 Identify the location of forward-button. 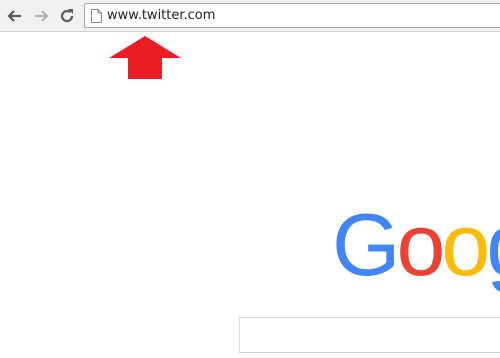
(41, 16).